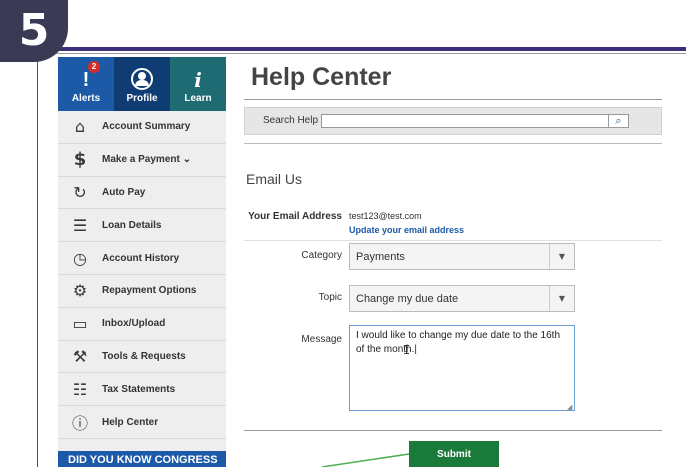 This screenshot has width=686, height=467. I want to click on annotation-pointer-line, so click(365, 460).